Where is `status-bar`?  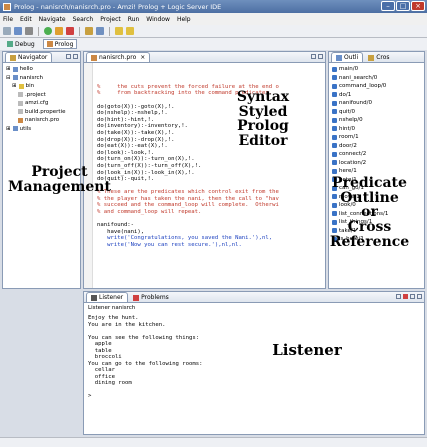
status-bar is located at coordinates (213, 442).